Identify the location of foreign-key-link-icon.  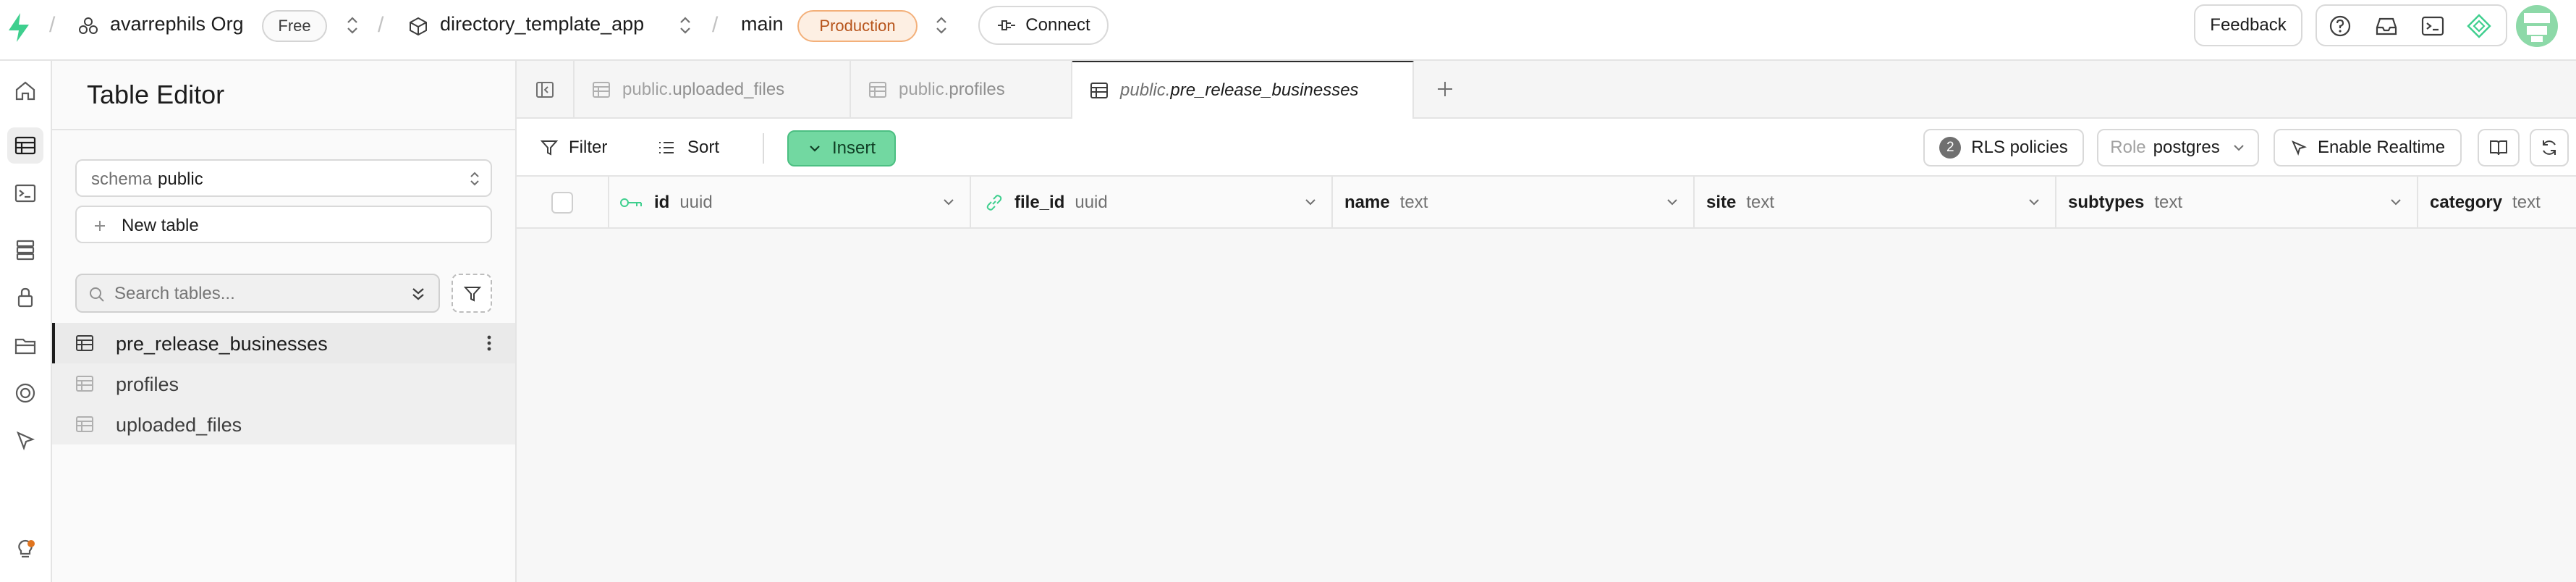
(994, 203).